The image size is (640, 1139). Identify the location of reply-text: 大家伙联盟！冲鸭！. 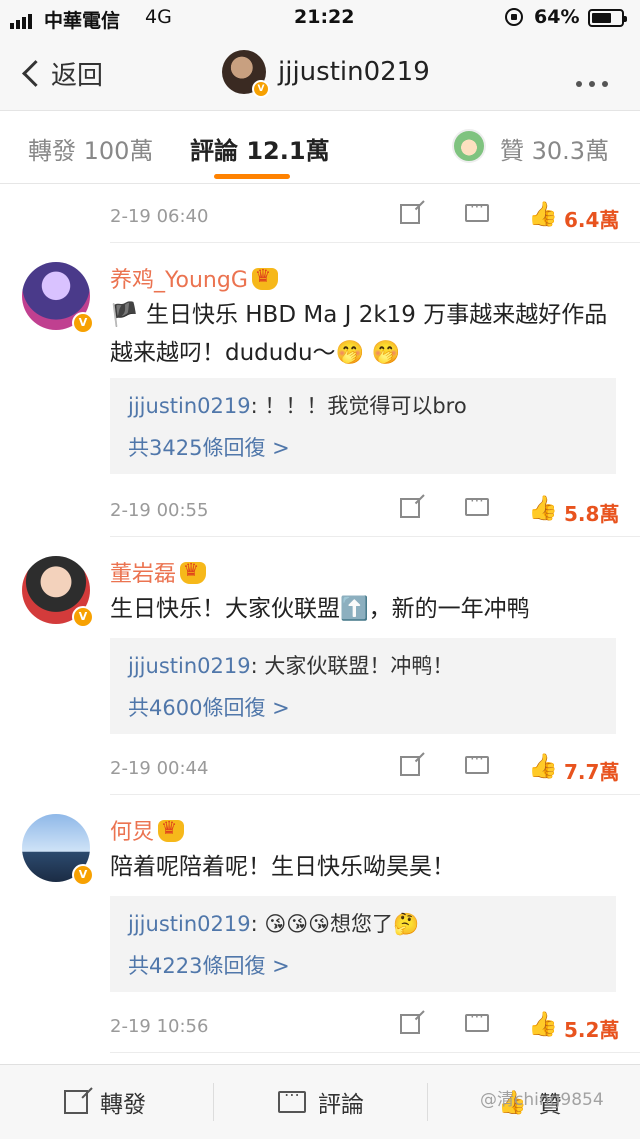
(359, 666).